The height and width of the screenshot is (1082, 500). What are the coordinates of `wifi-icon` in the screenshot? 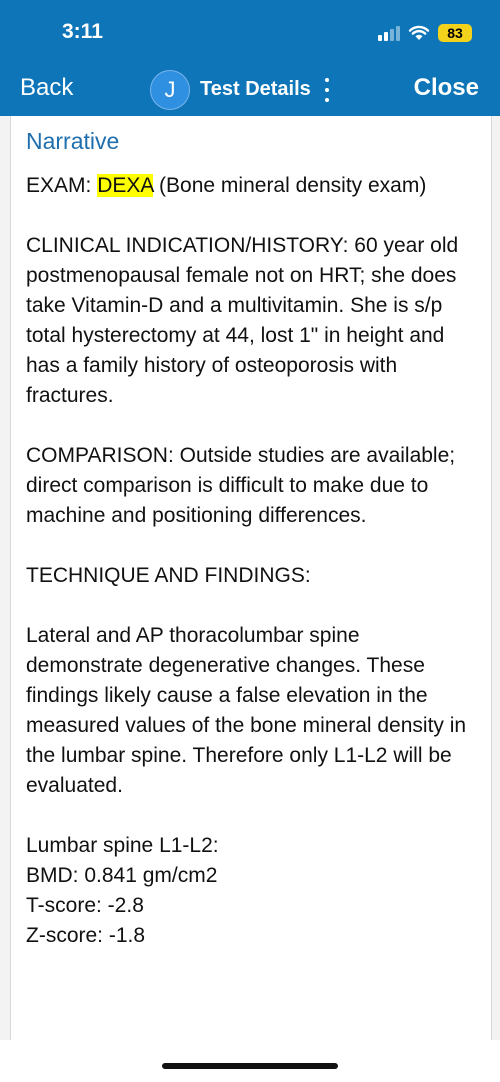 It's located at (419, 32).